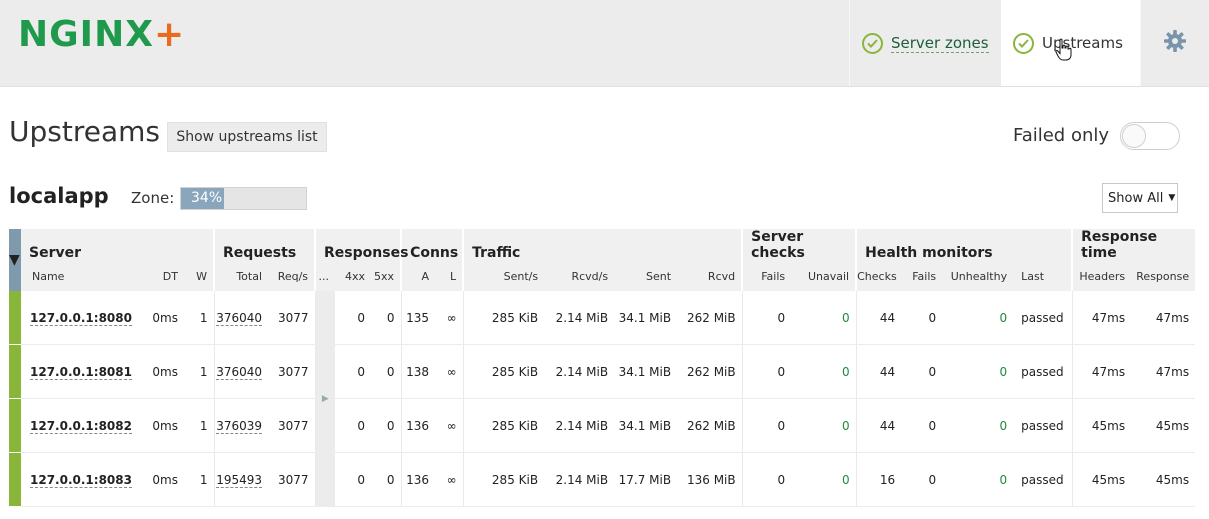 This screenshot has width=1209, height=519. What do you see at coordinates (418, 371) in the screenshot?
I see `cell-a: 138` at bounding box center [418, 371].